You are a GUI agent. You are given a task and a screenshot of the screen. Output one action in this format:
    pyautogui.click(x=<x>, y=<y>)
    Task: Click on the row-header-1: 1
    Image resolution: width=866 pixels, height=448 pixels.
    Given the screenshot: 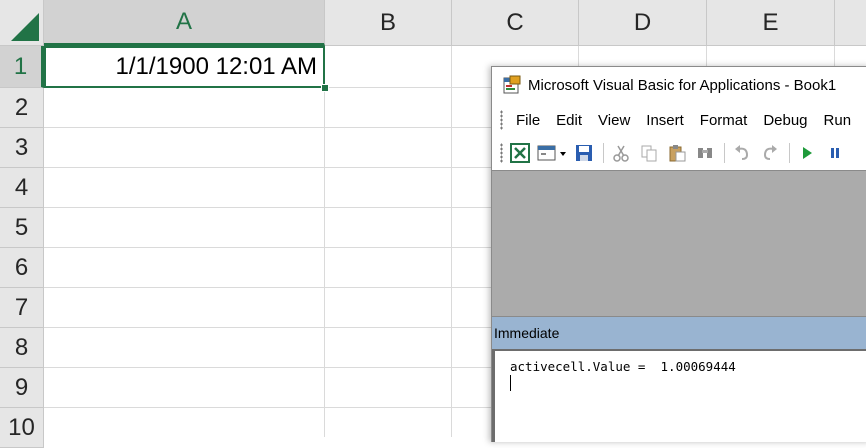 What is the action you would take?
    pyautogui.click(x=22, y=67)
    